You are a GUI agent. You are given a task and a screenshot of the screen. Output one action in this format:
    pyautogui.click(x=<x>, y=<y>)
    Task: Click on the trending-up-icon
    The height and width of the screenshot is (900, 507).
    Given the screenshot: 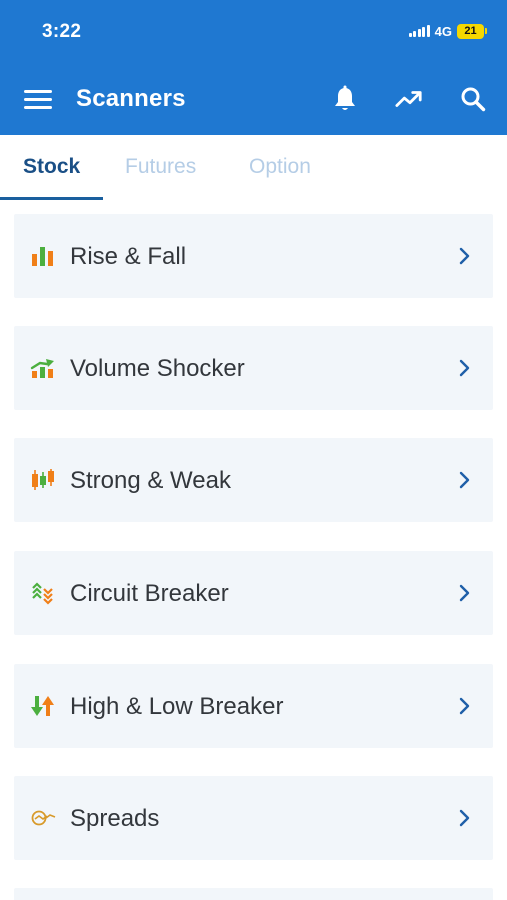 What is the action you would take?
    pyautogui.click(x=409, y=99)
    